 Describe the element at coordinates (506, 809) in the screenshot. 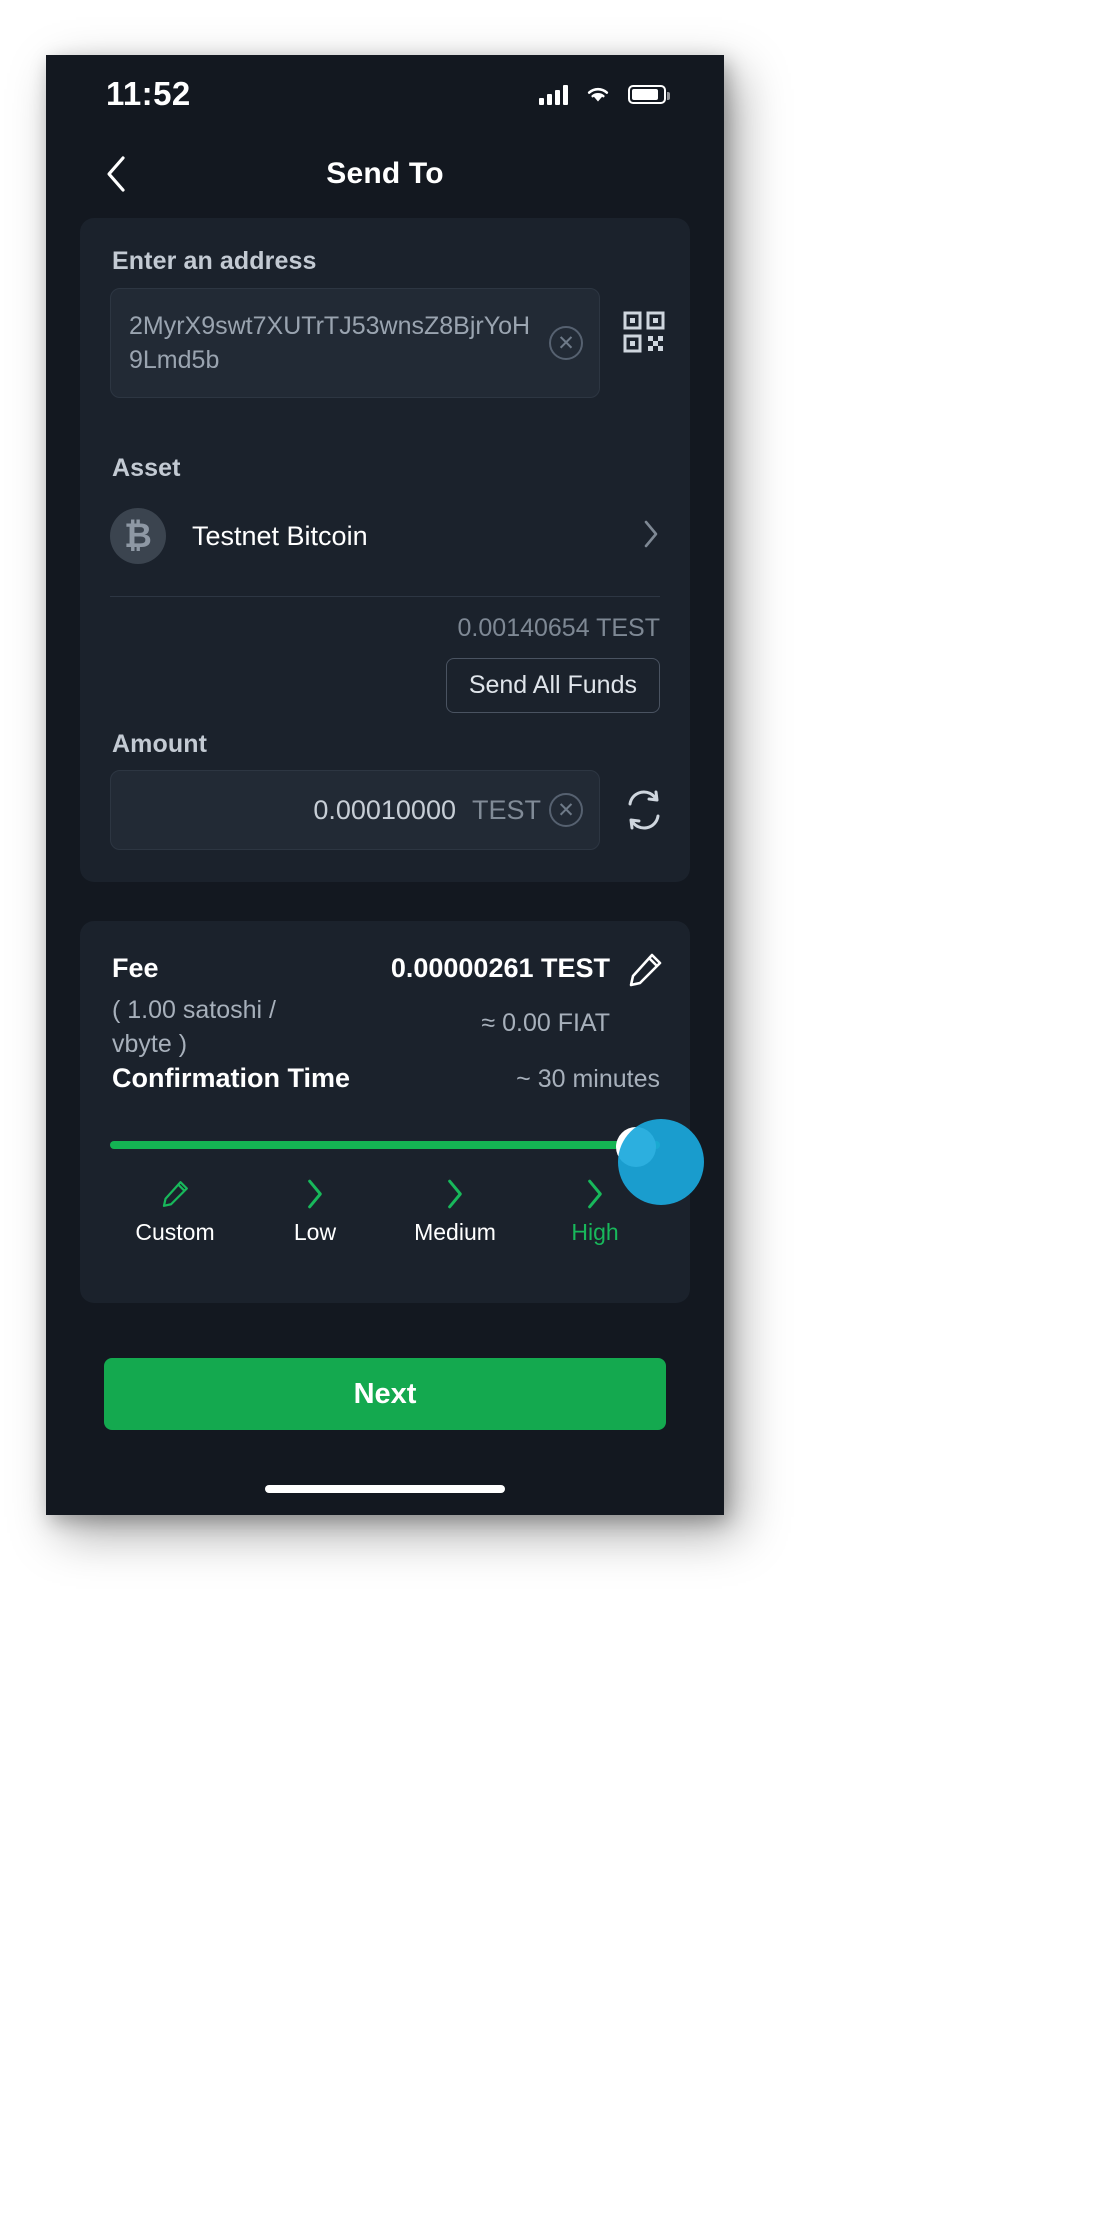

I see `amount-unit: TEST` at that location.